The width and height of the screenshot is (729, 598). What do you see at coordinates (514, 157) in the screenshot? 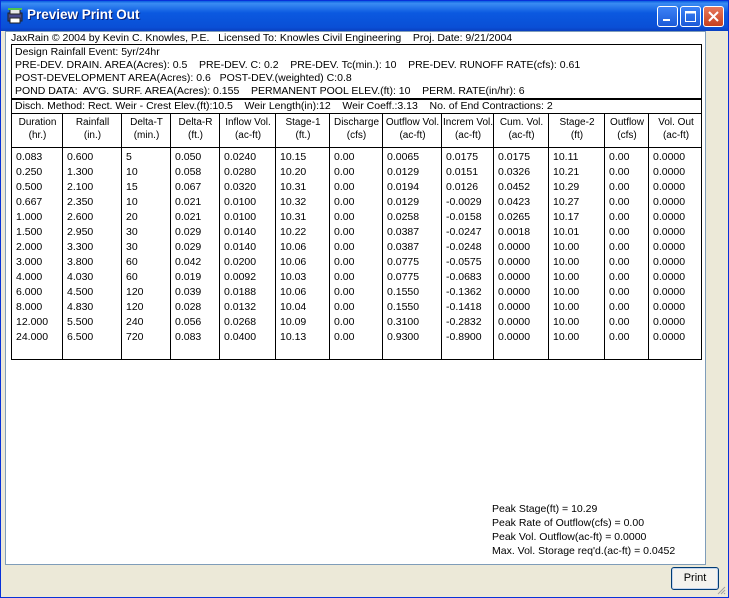
I see `table-cell: 0.0175` at bounding box center [514, 157].